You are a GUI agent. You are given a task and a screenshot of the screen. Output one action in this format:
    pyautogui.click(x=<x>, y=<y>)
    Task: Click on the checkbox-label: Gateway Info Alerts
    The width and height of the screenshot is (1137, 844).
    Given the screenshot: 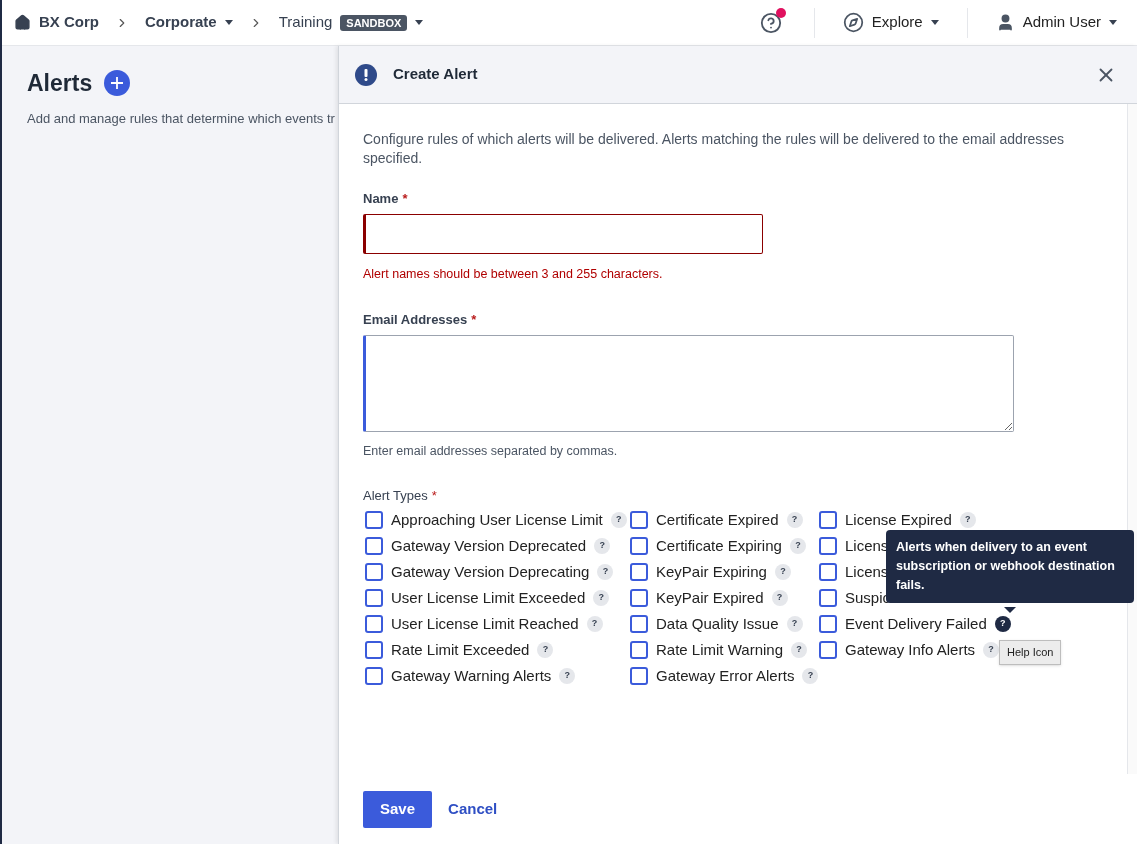 What is the action you would take?
    pyautogui.click(x=910, y=649)
    